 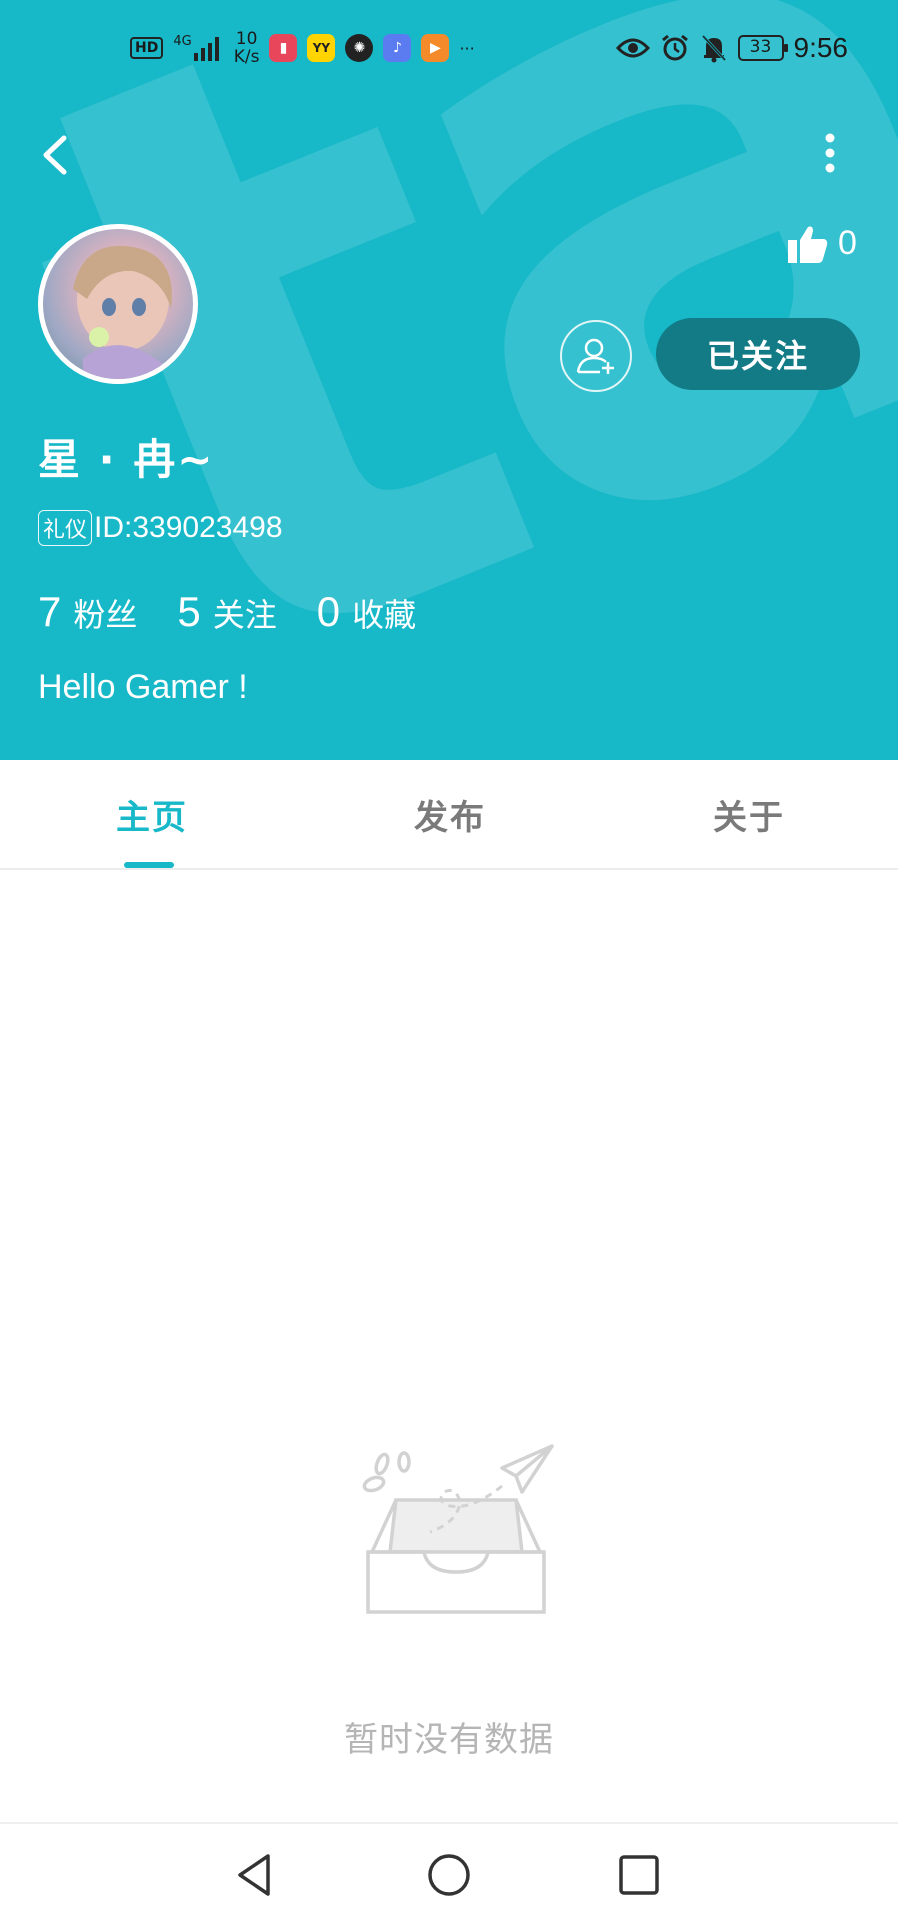 What do you see at coordinates (328, 611) in the screenshot?
I see `stat-favorites-value: 0` at bounding box center [328, 611].